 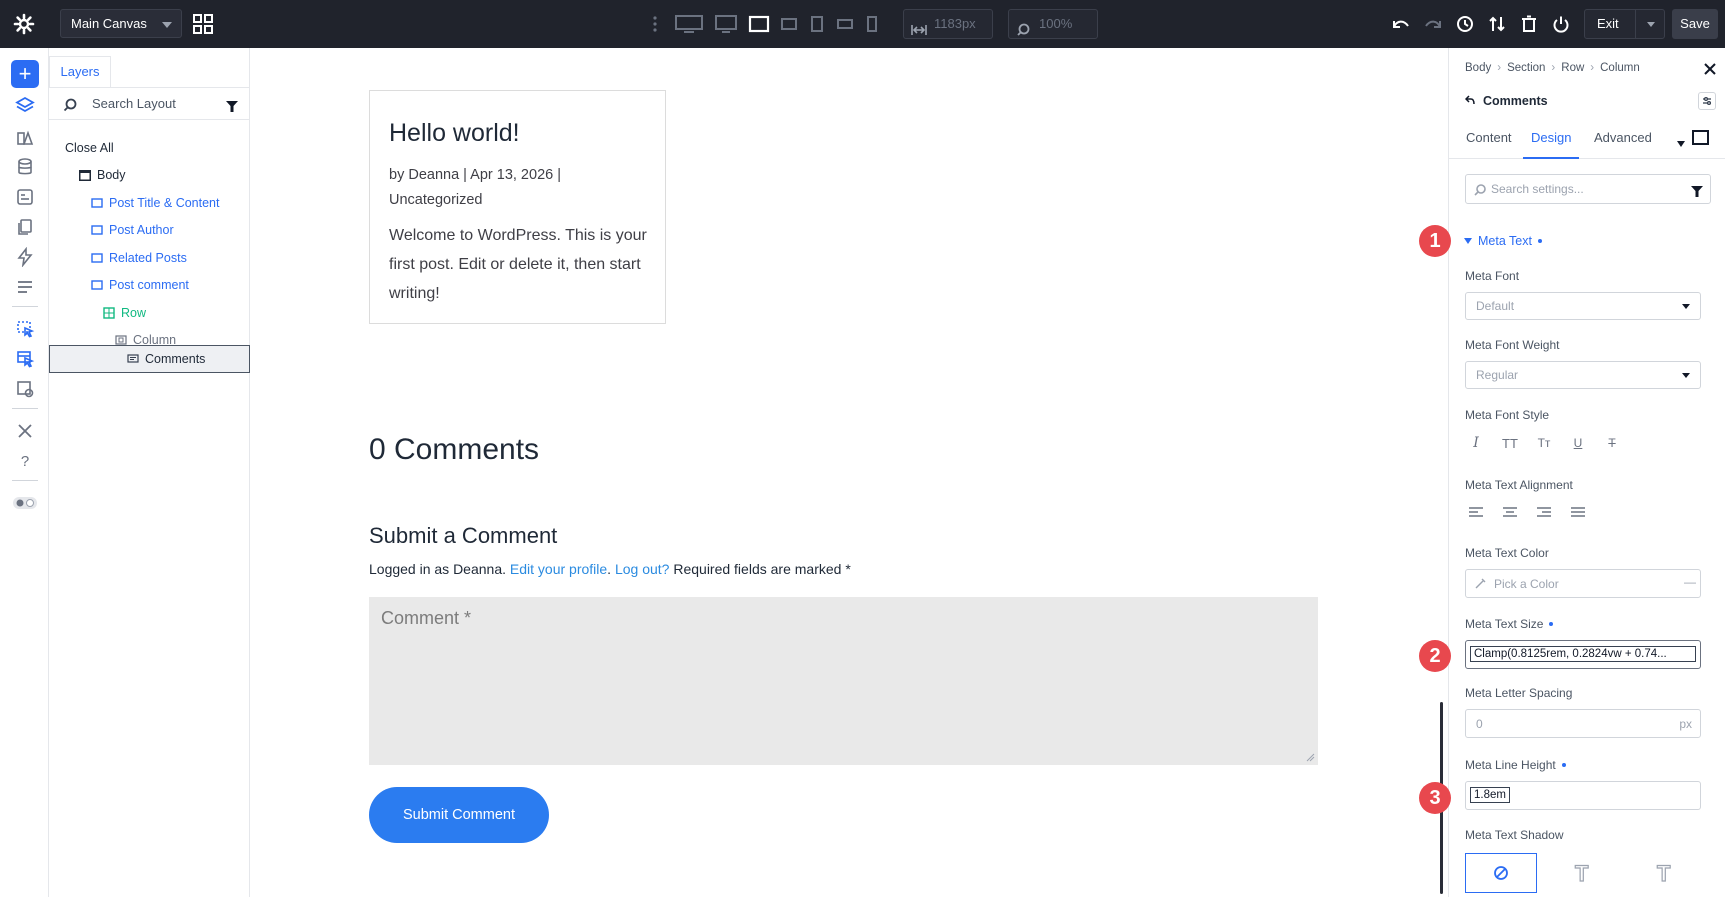 What do you see at coordinates (454, 133) in the screenshot?
I see `post-title: Hello world!` at bounding box center [454, 133].